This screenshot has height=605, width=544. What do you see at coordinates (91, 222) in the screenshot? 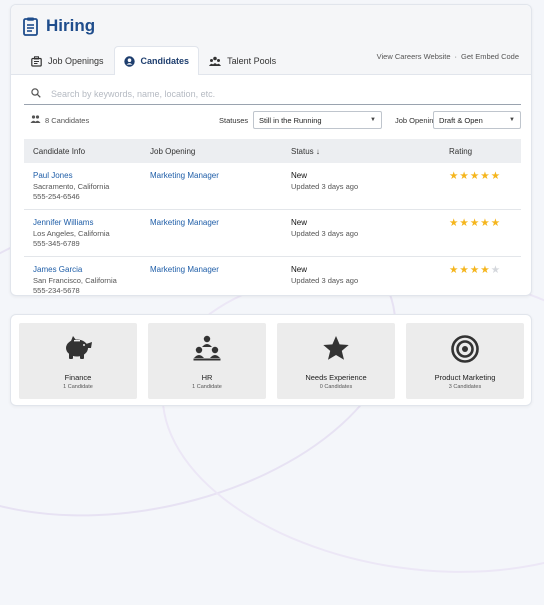
I see `candidate-name-link: Jennifer Williams` at bounding box center [91, 222].